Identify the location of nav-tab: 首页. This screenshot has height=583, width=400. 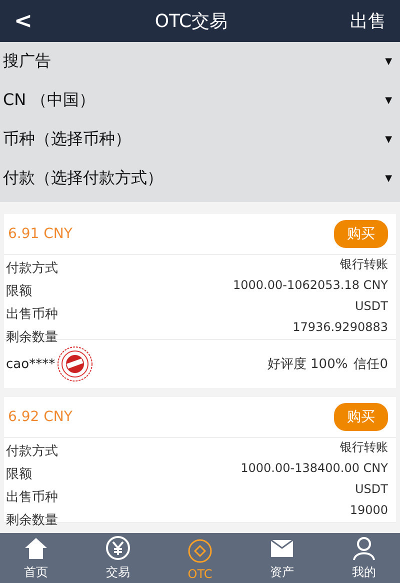
(36, 558).